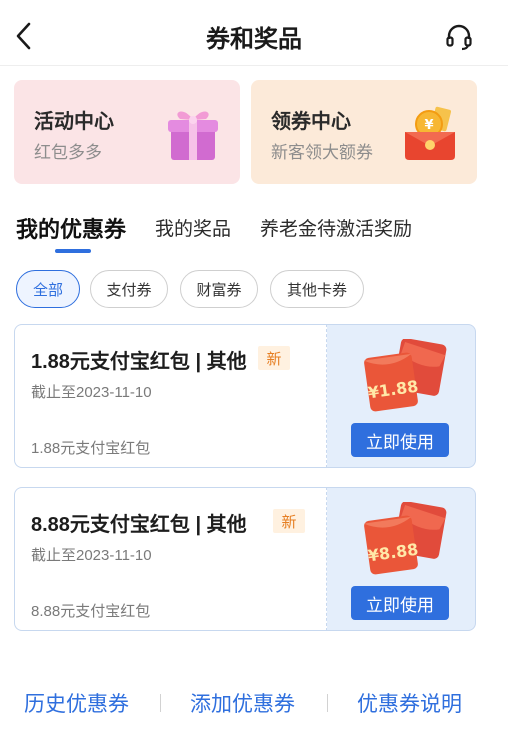 The height and width of the screenshot is (748, 508). I want to click on tab-my-coupons: 我的优惠券, so click(71, 228).